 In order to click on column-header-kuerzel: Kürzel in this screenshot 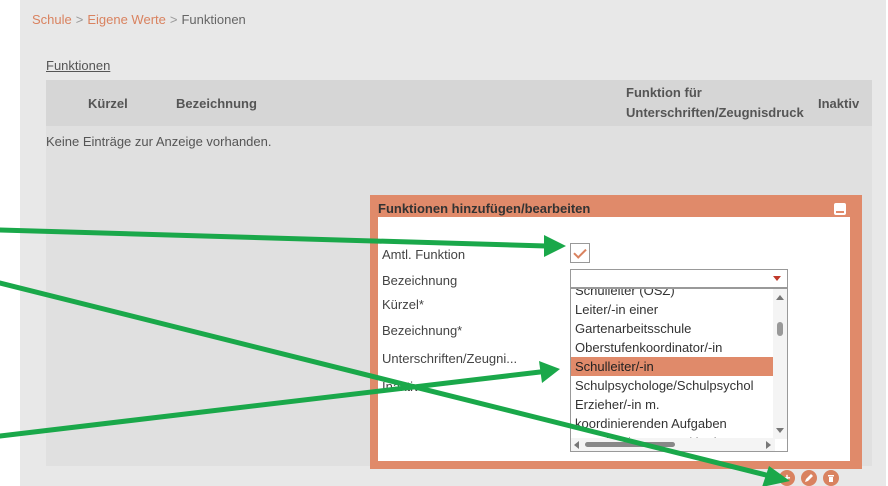, I will do `click(108, 103)`.